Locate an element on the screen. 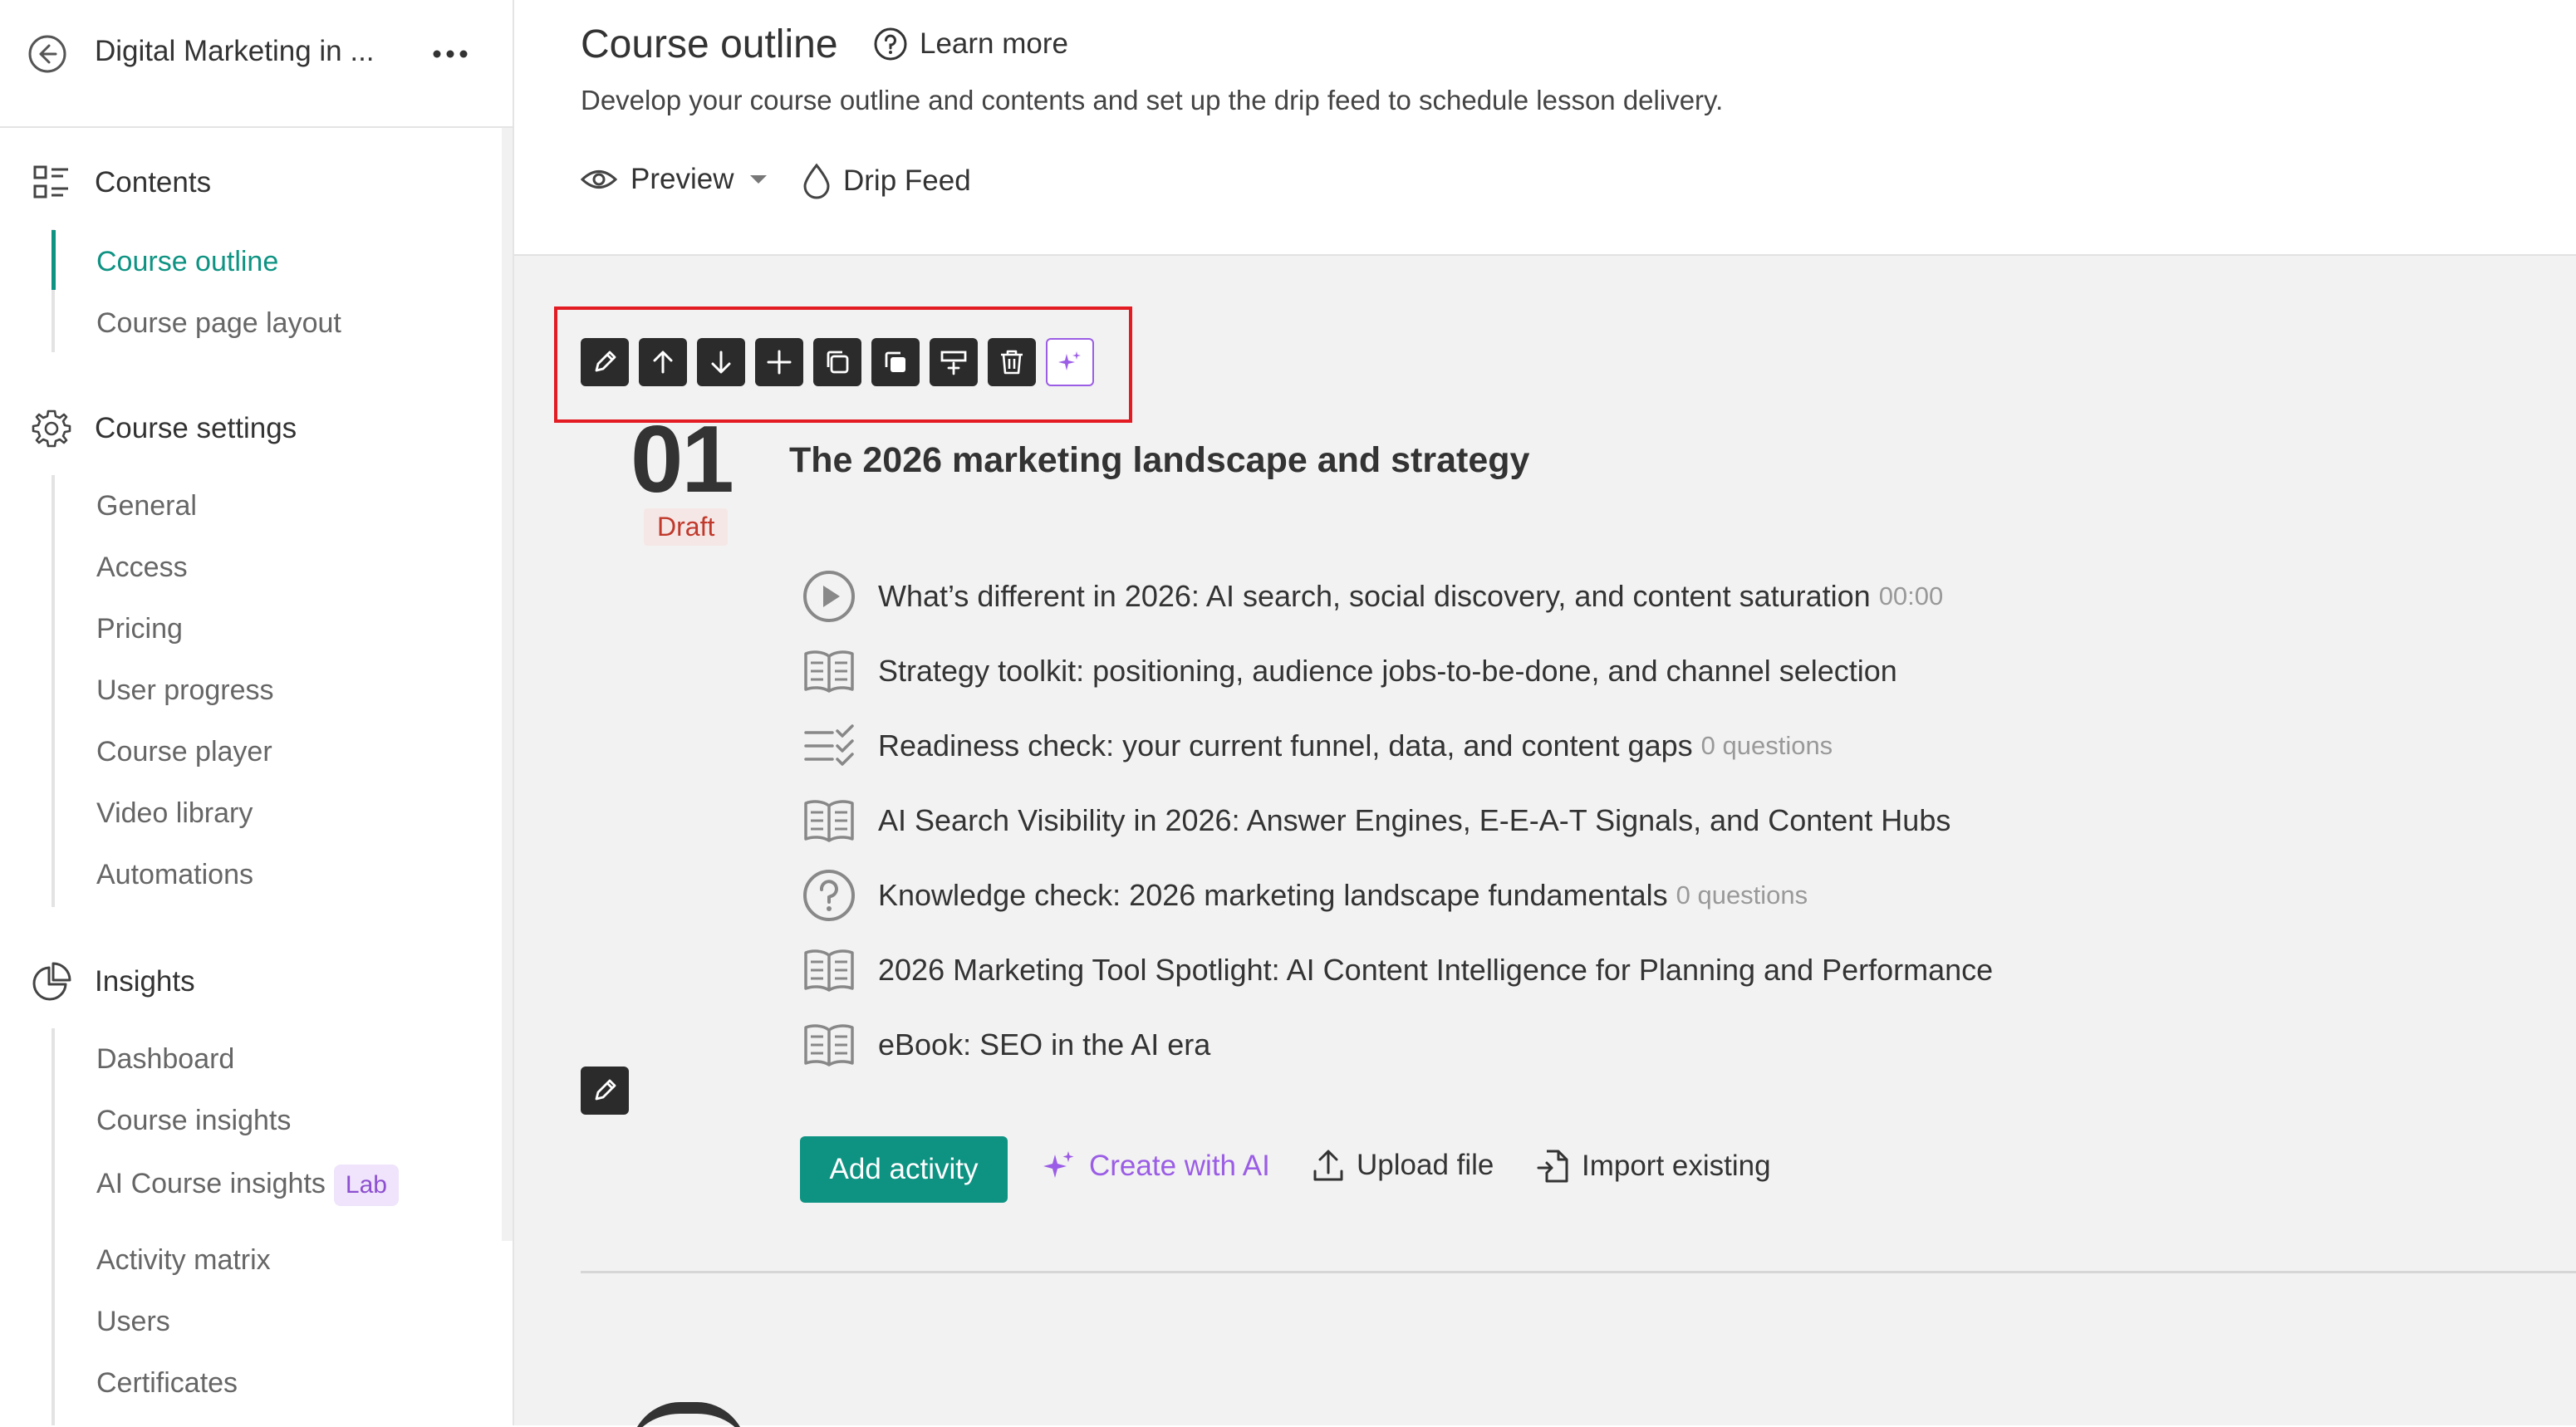 Image resolution: width=2576 pixels, height=1427 pixels. settings-rail is located at coordinates (53, 691).